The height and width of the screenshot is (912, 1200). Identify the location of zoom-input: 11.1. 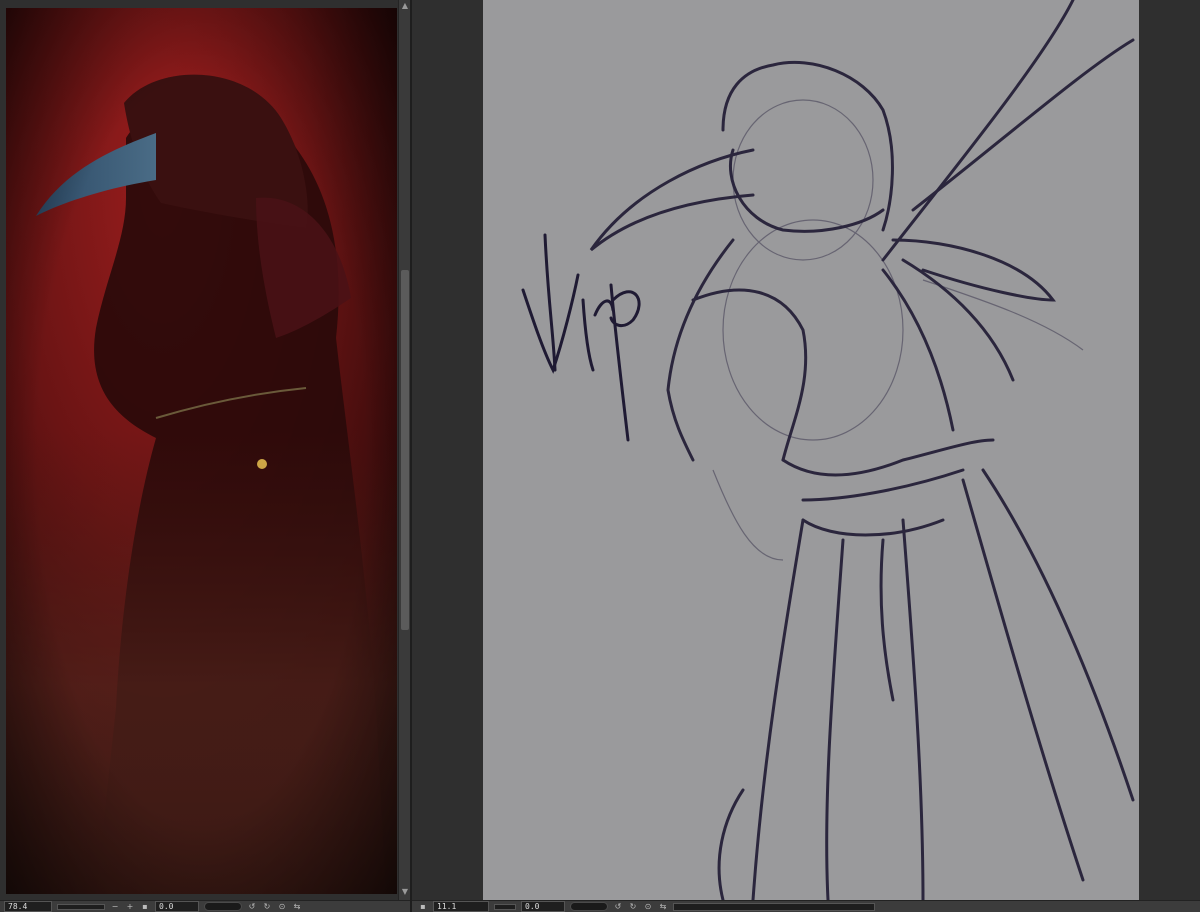
(461, 906).